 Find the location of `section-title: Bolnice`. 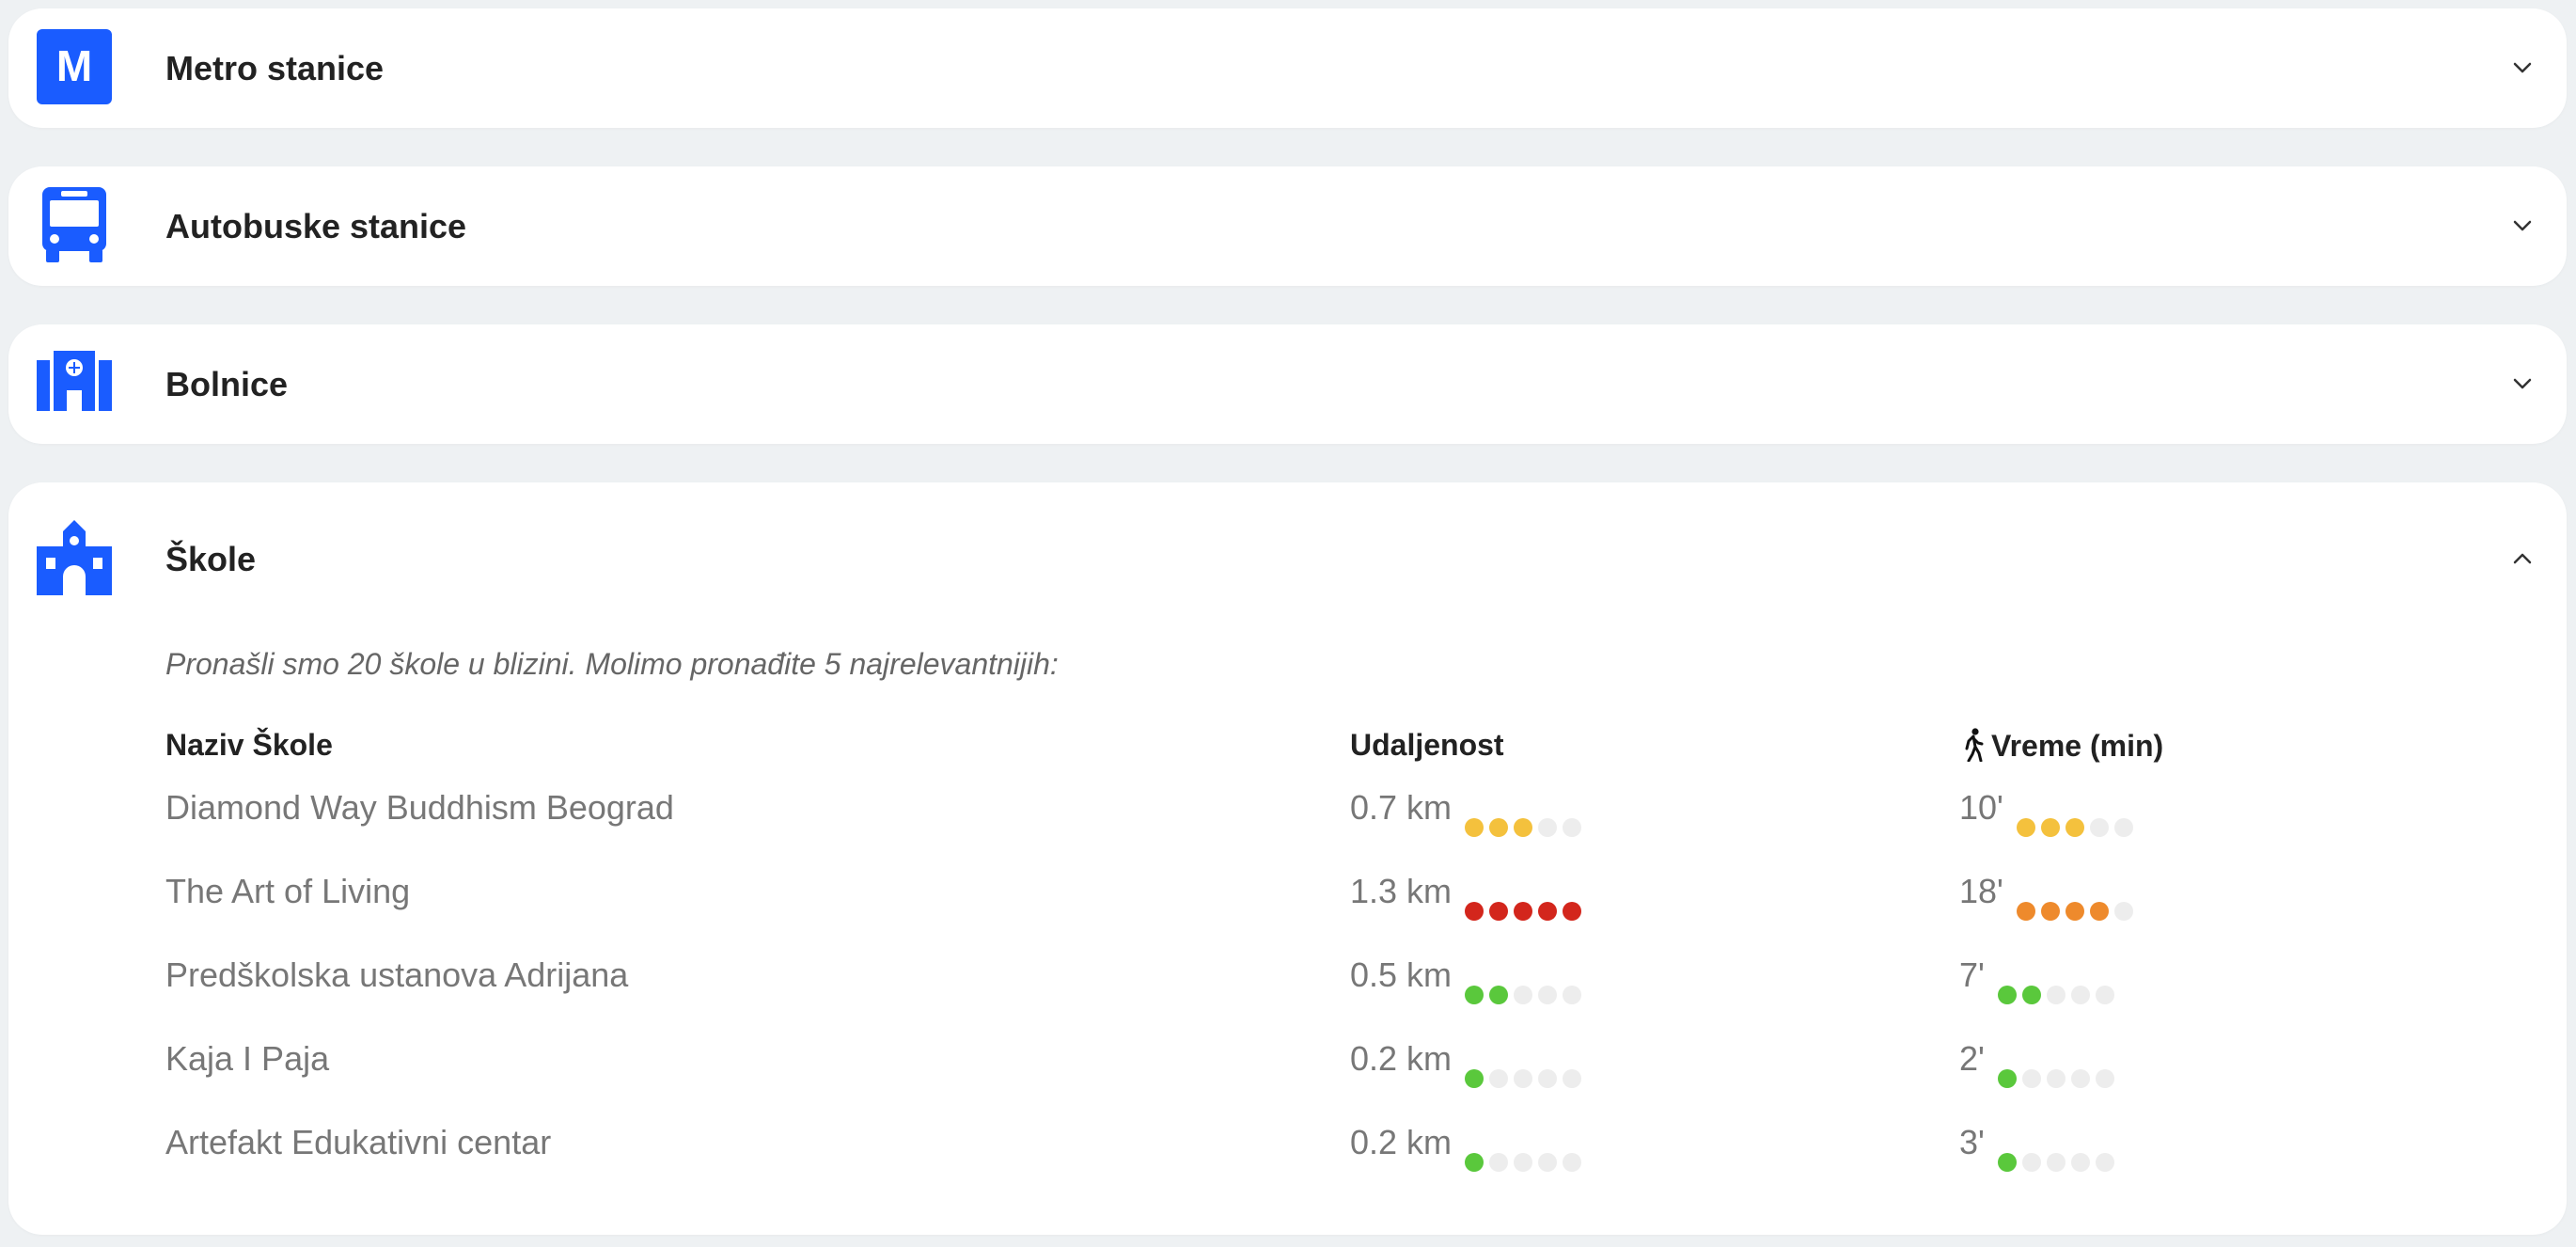

section-title: Bolnice is located at coordinates (227, 384).